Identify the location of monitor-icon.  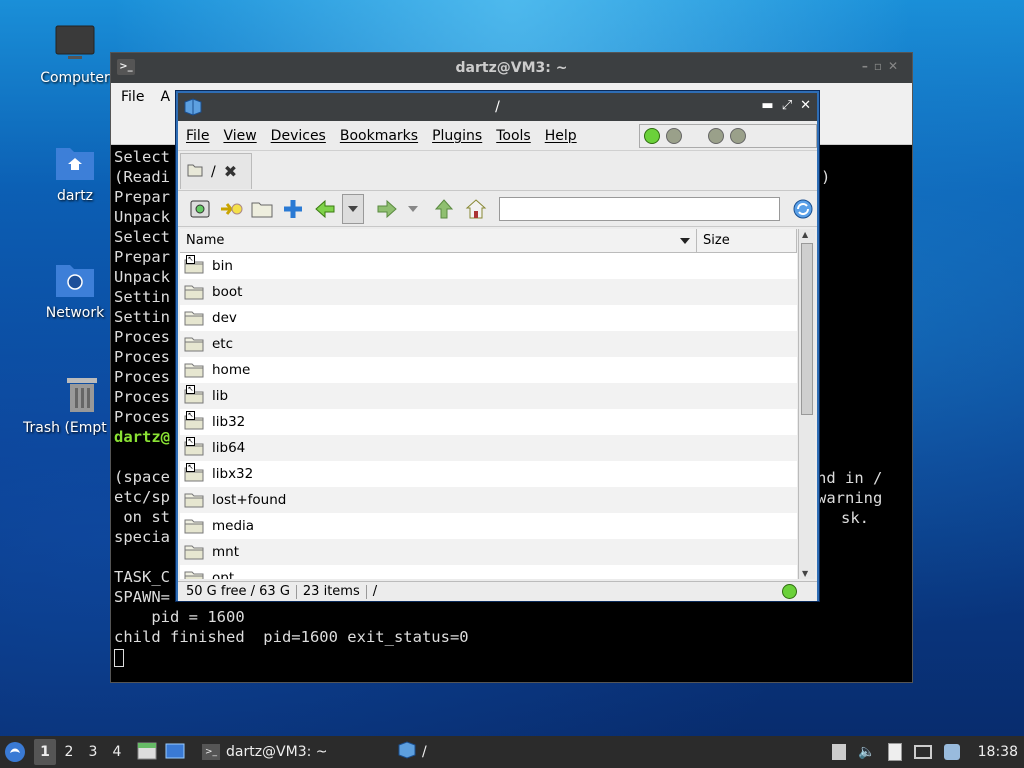
(75, 44).